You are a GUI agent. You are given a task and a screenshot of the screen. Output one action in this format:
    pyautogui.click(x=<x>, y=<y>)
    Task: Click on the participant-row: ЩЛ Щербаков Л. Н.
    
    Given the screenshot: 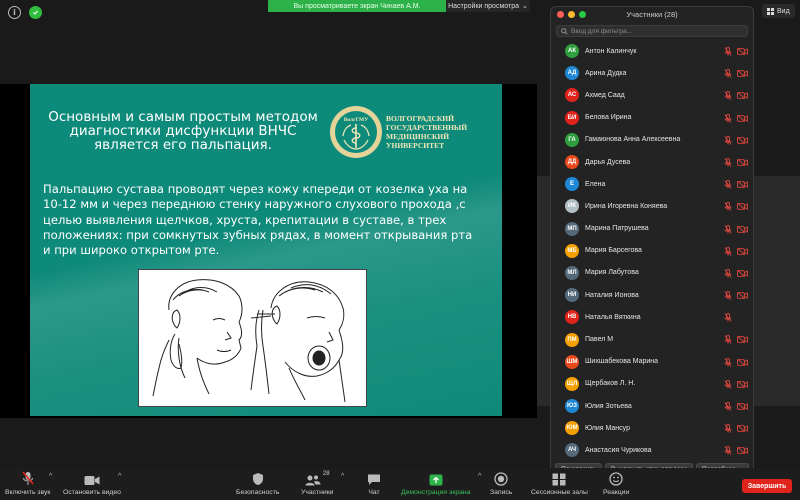 What is the action you would take?
    pyautogui.click(x=652, y=384)
    